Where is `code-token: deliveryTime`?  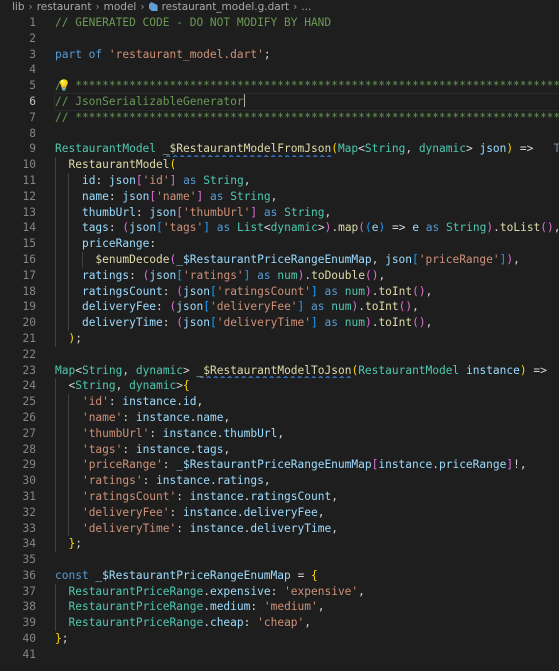 code-token: deliveryTime is located at coordinates (122, 323).